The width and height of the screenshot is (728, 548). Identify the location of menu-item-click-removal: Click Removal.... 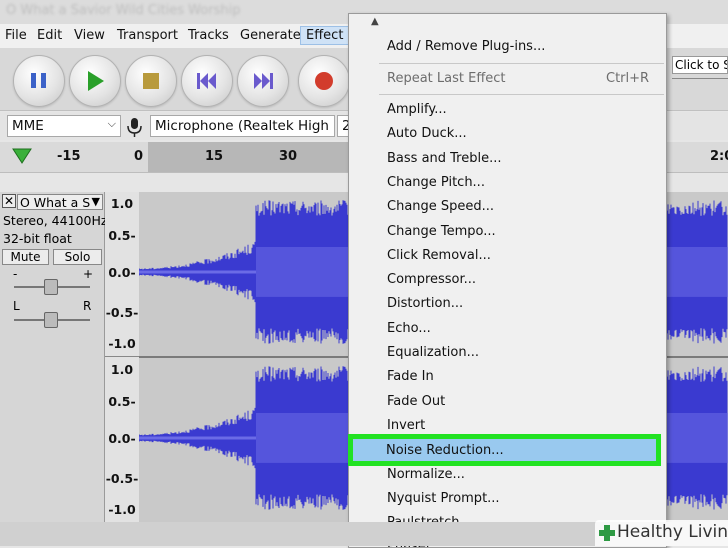
(439, 255).